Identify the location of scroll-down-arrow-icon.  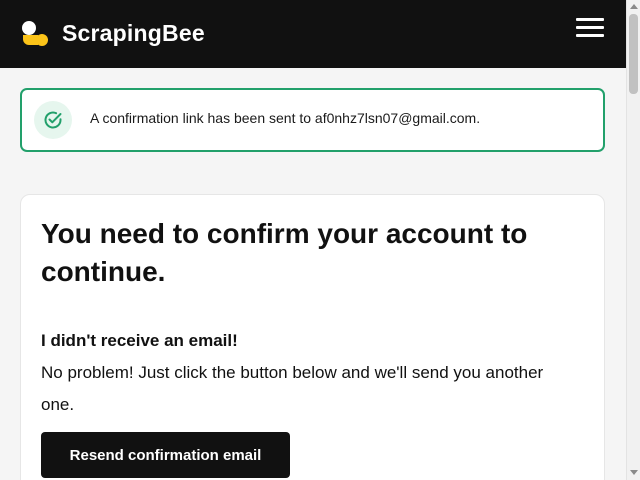
(634, 472).